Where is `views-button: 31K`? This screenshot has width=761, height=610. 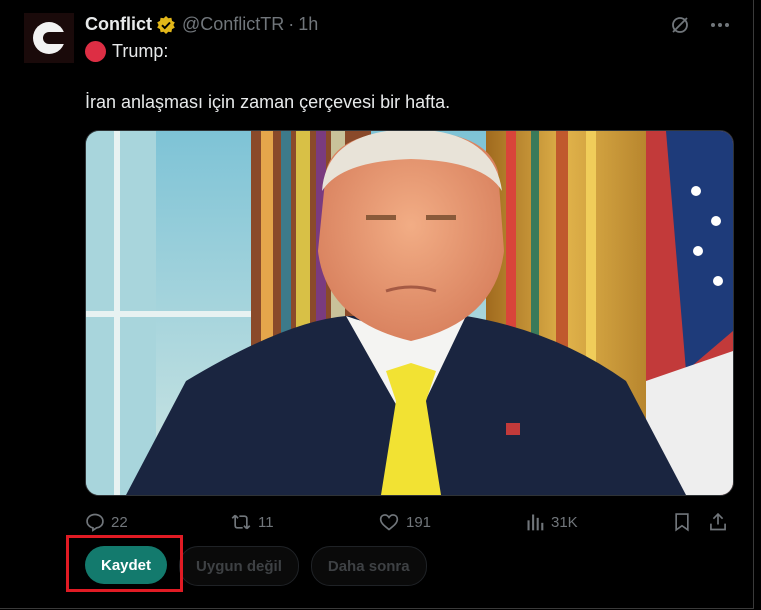 views-button: 31K is located at coordinates (551, 522).